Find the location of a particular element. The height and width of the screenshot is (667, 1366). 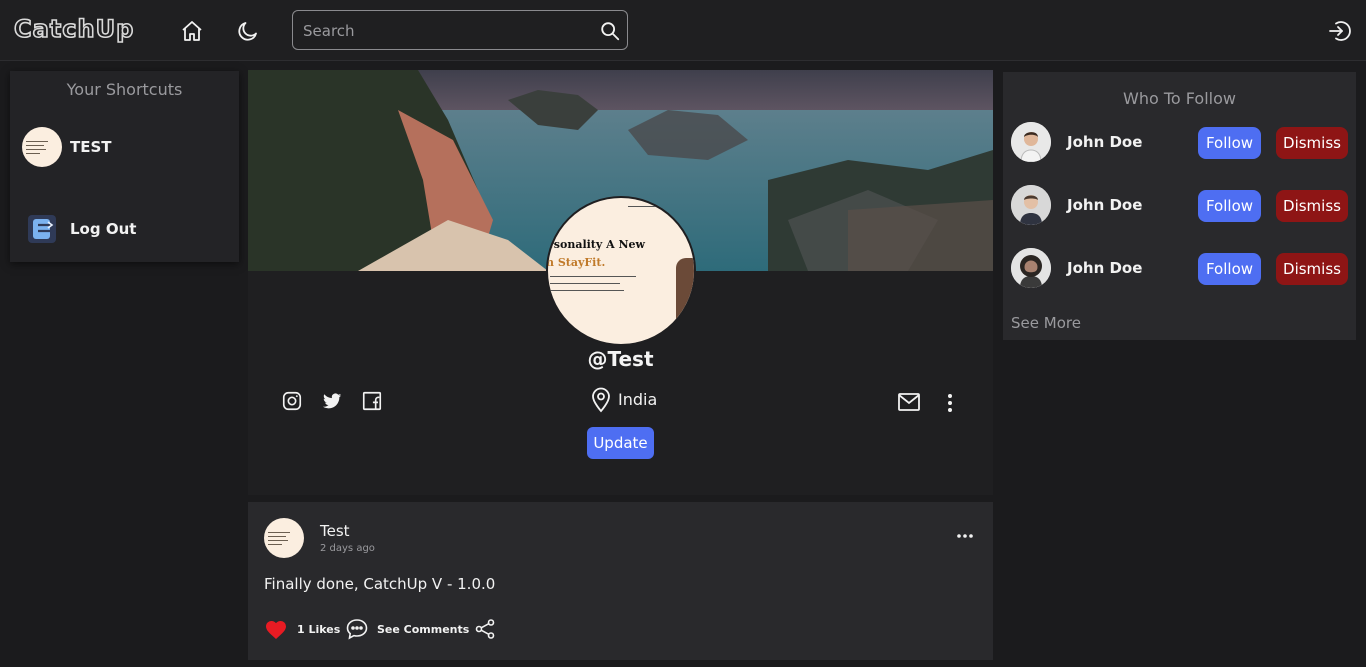

update-button: Update is located at coordinates (620, 443).